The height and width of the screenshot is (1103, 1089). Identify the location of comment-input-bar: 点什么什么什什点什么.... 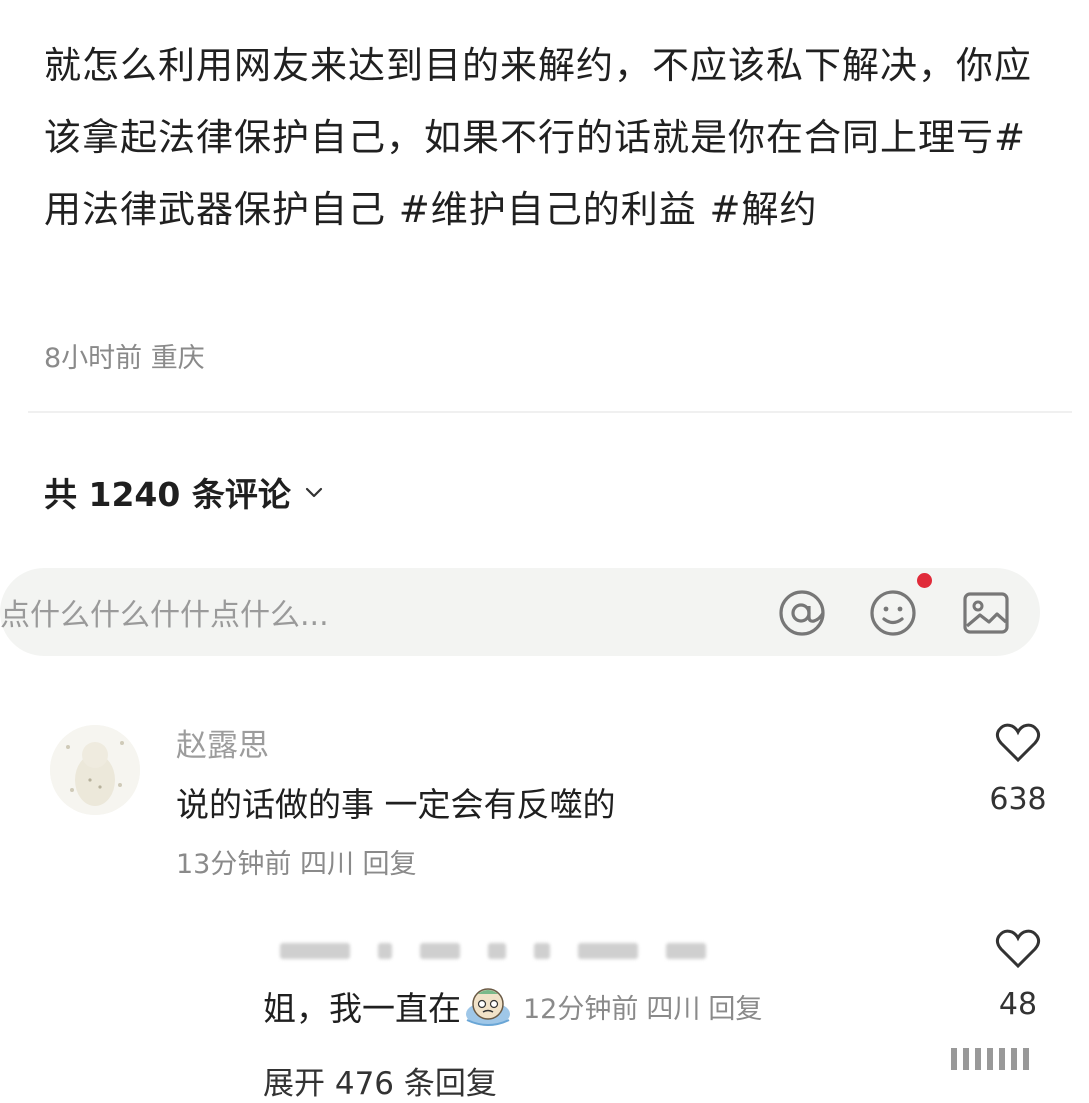
(520, 612).